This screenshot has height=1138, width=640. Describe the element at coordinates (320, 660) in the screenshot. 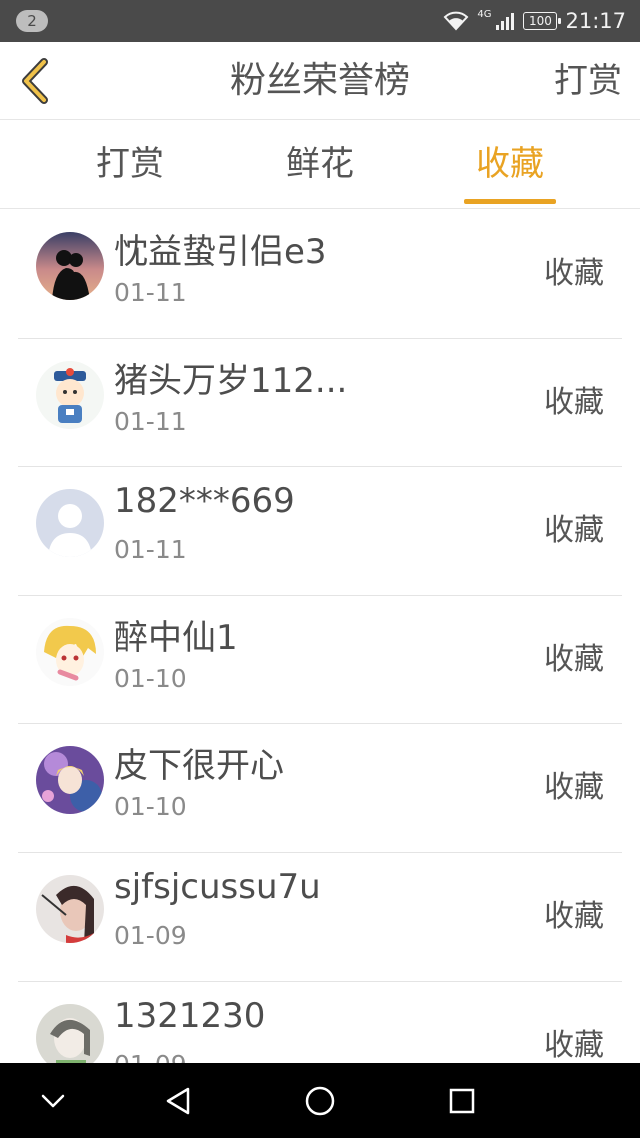

I see `list-item: 醉中仙1 01-10 收藏` at that location.